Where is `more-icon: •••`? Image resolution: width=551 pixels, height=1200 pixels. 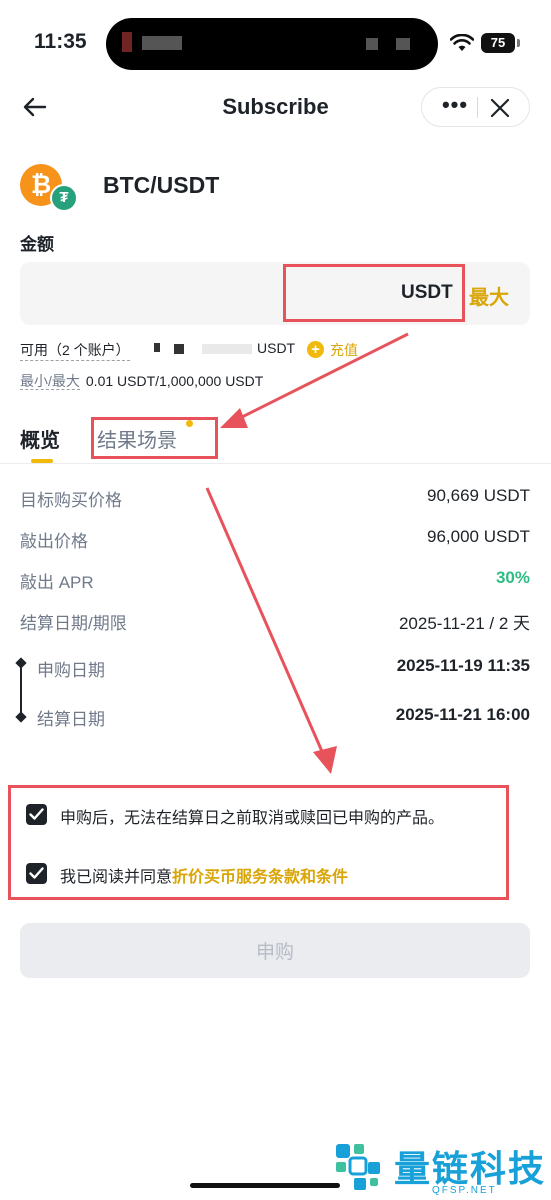 more-icon: ••• is located at coordinates (455, 107).